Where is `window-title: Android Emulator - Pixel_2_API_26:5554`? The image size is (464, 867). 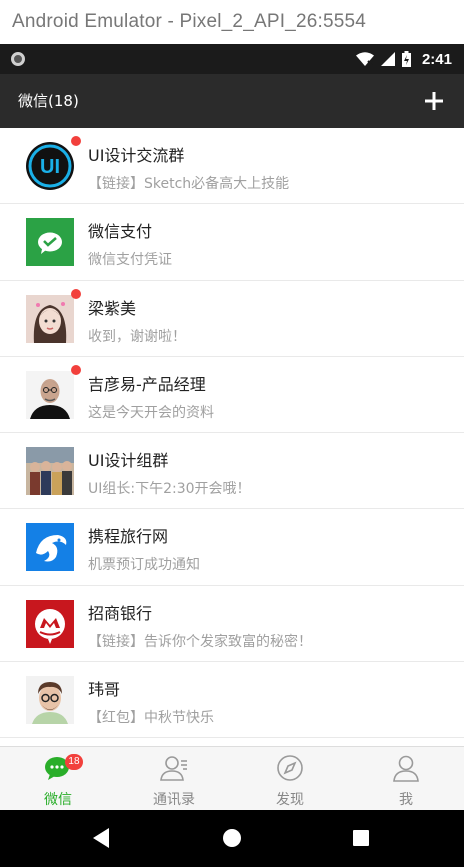 window-title: Android Emulator - Pixel_2_API_26:5554 is located at coordinates (232, 22).